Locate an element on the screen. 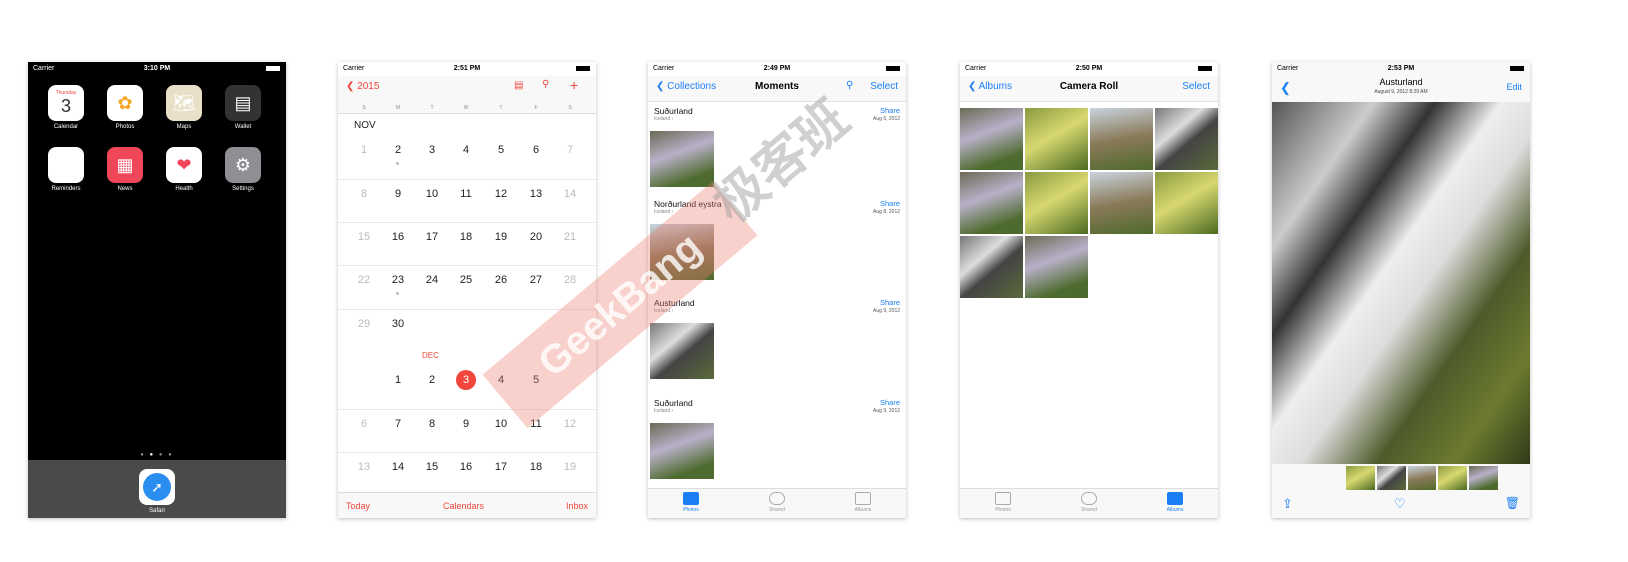 The image size is (1628, 562). day-cell: 22 is located at coordinates (364, 280).